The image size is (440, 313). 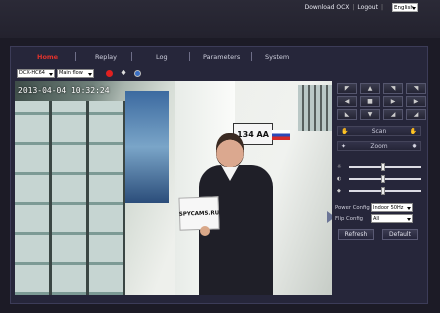 I want to click on person-hand, so click(x=205, y=231).